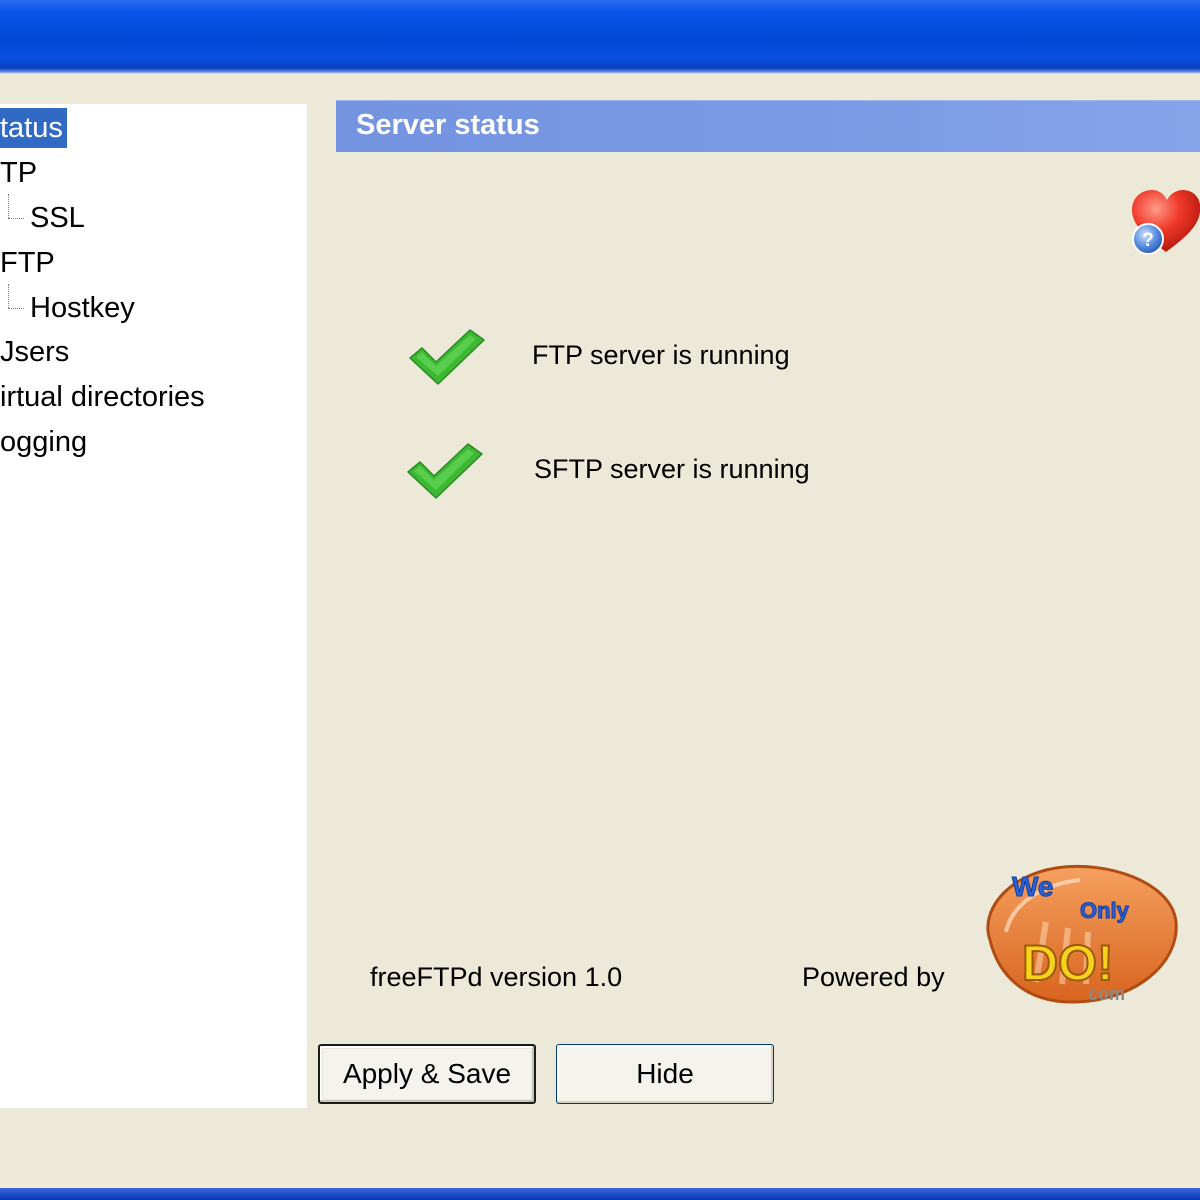 The width and height of the screenshot is (1200, 1200). Describe the element at coordinates (1163, 222) in the screenshot. I see `help-heart-icon: ?` at that location.